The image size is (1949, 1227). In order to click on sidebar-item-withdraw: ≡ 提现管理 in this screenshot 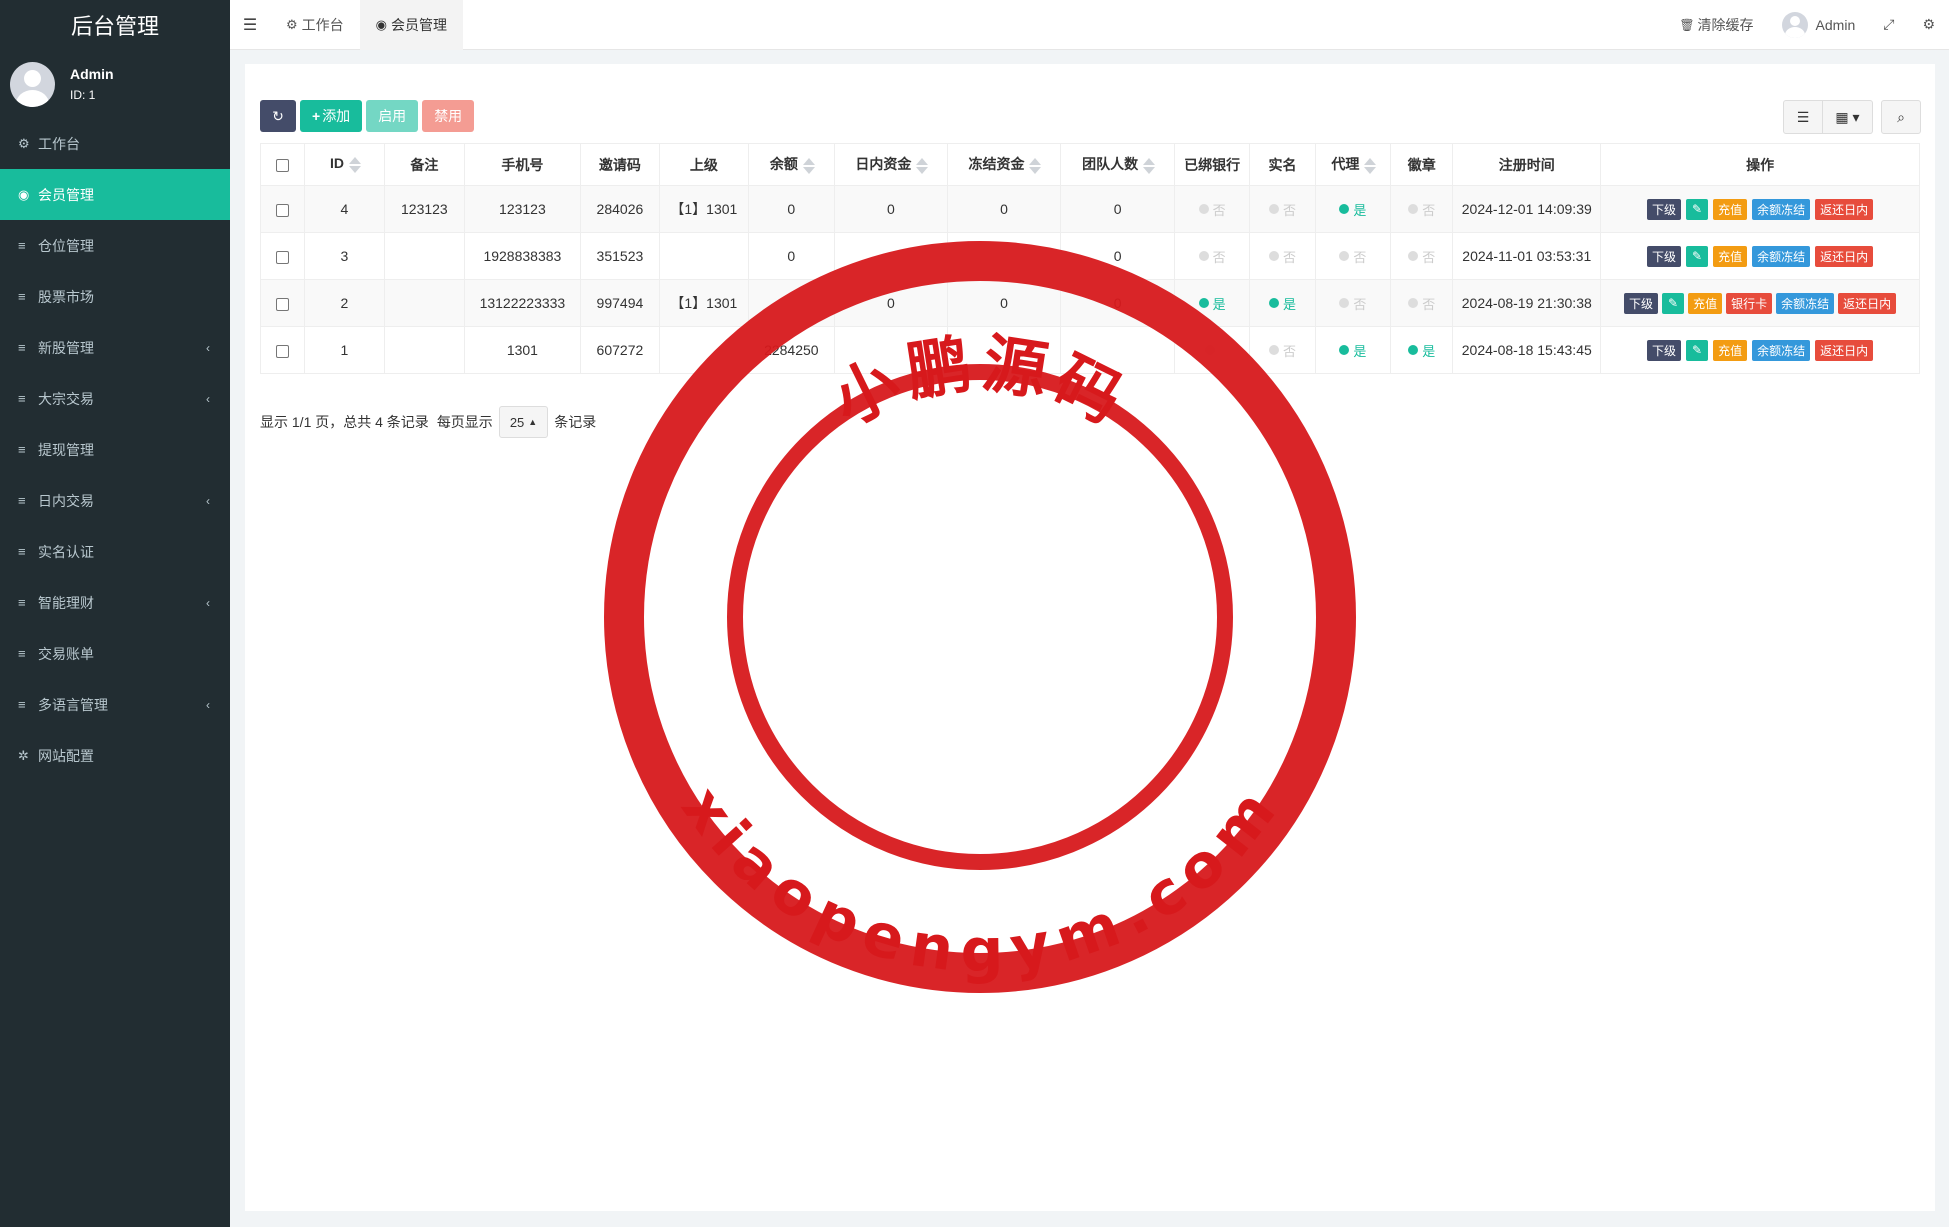, I will do `click(115, 449)`.